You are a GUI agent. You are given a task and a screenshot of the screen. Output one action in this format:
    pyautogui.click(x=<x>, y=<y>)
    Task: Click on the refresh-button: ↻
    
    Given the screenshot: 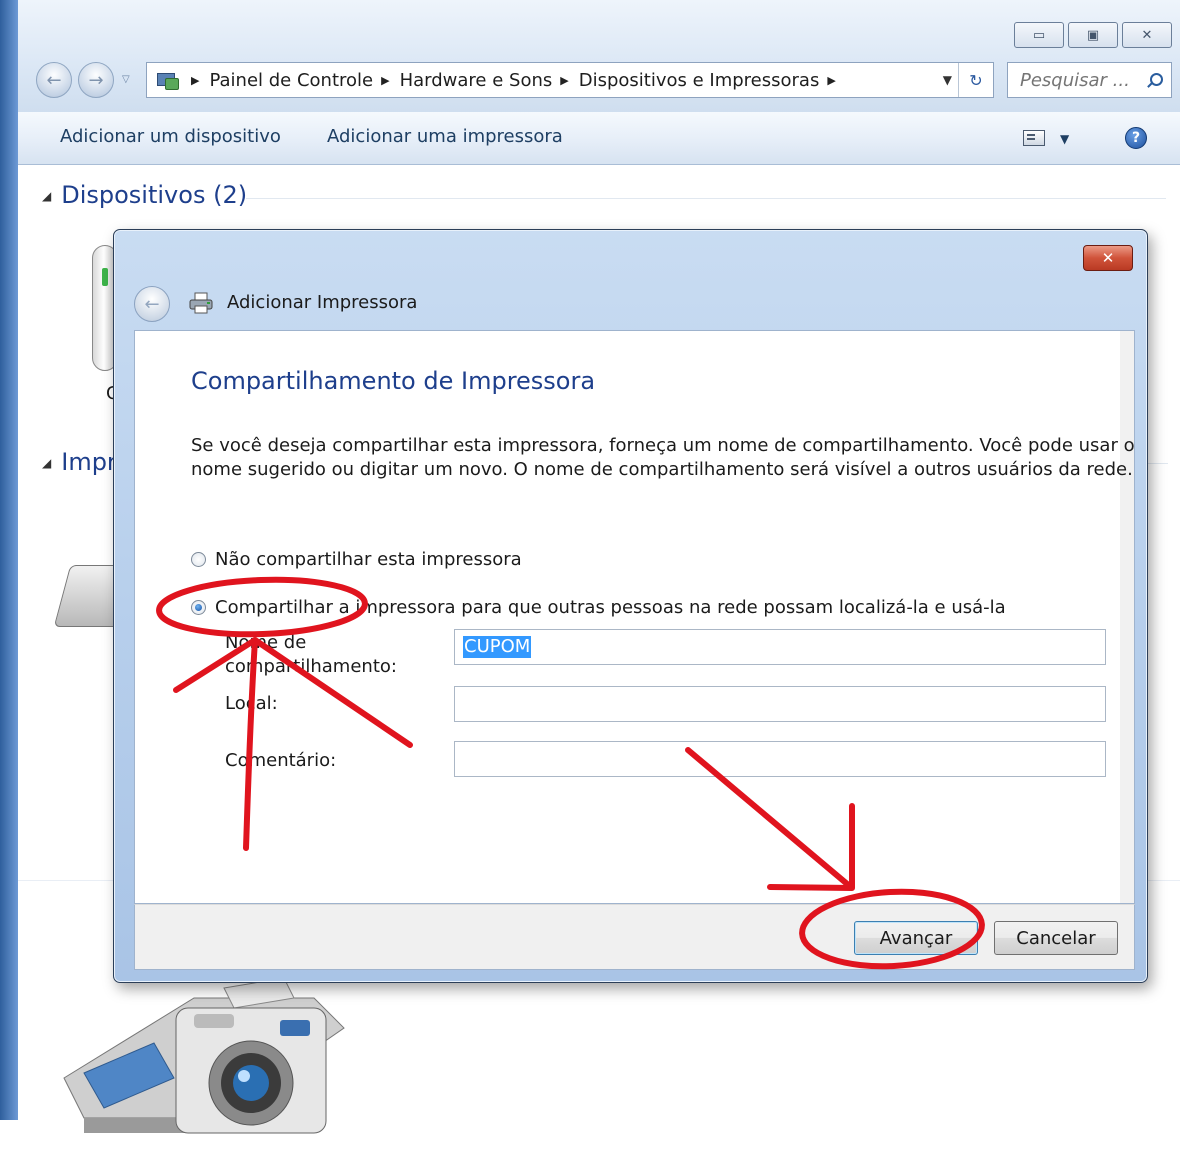 What is the action you would take?
    pyautogui.click(x=975, y=80)
    